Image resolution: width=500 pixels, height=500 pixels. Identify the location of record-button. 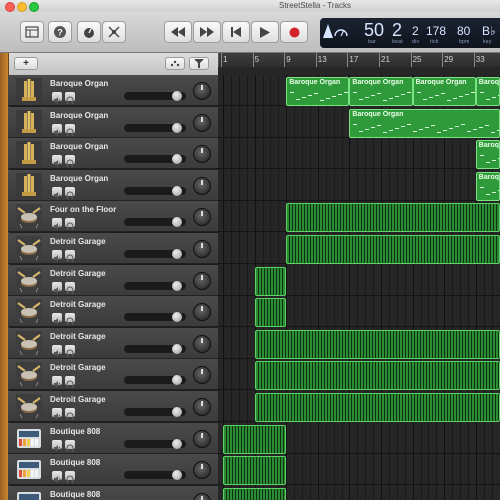
(294, 32).